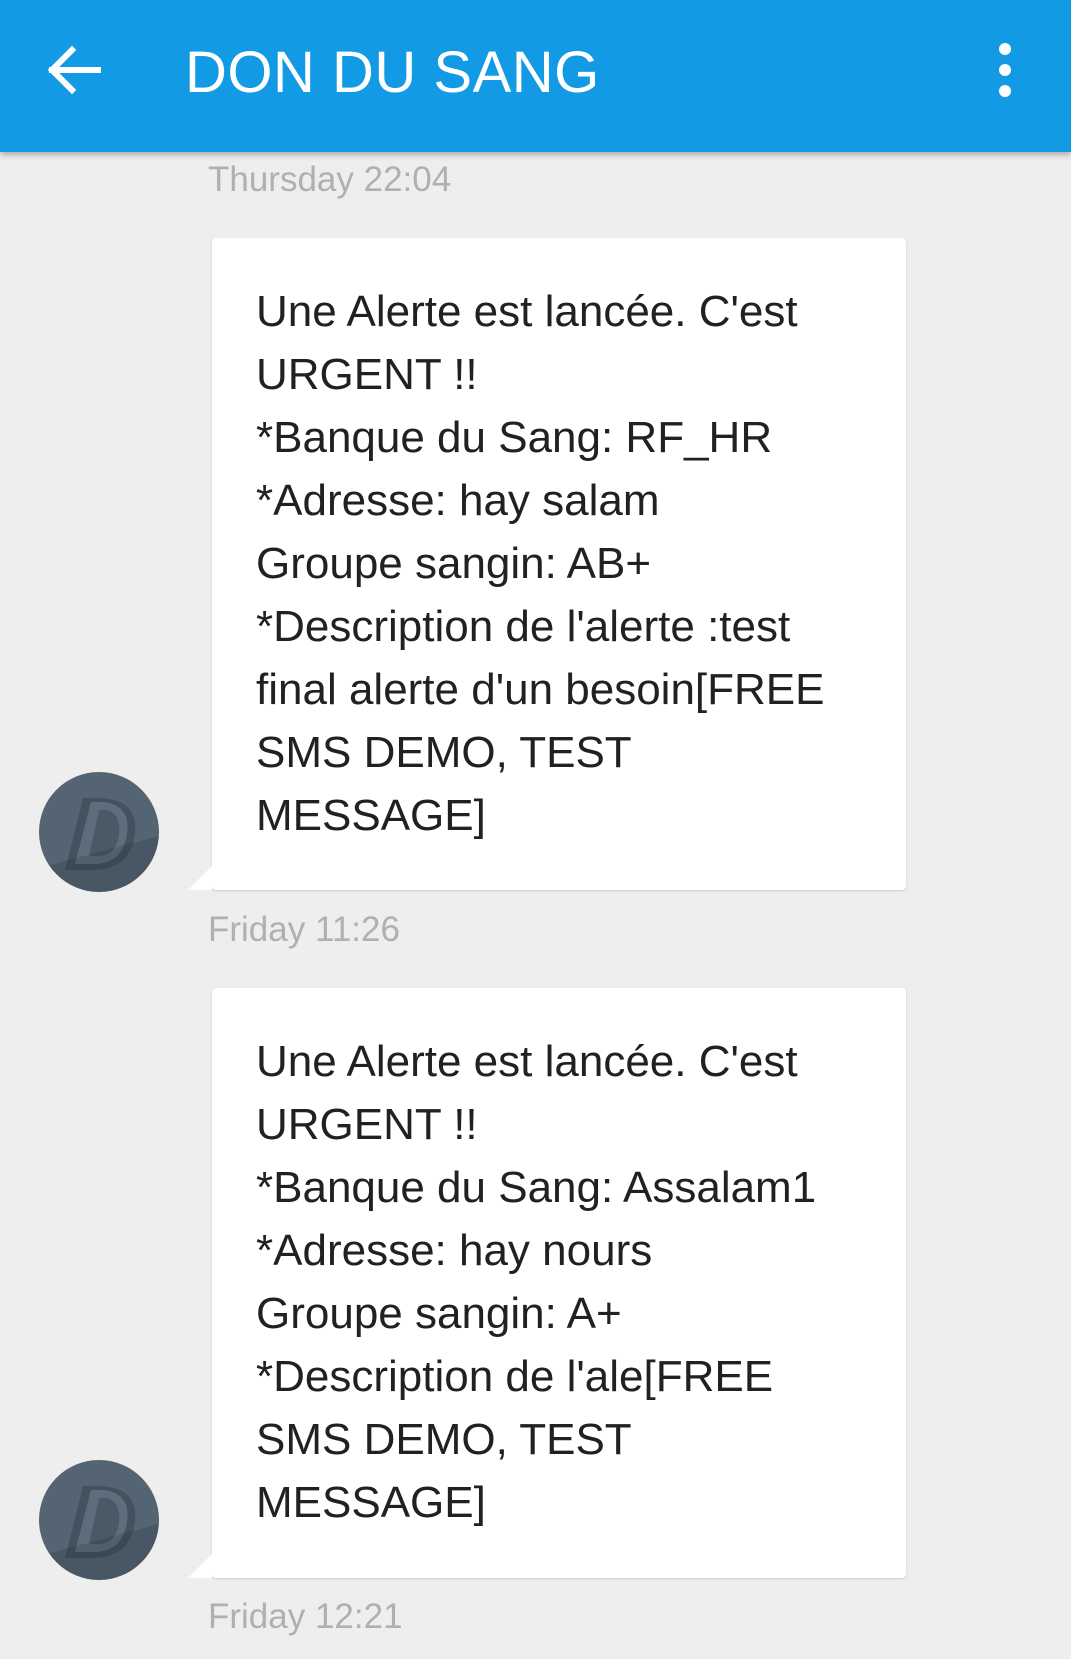 The width and height of the screenshot is (1071, 1659). I want to click on more-vert-icon, so click(1005, 70).